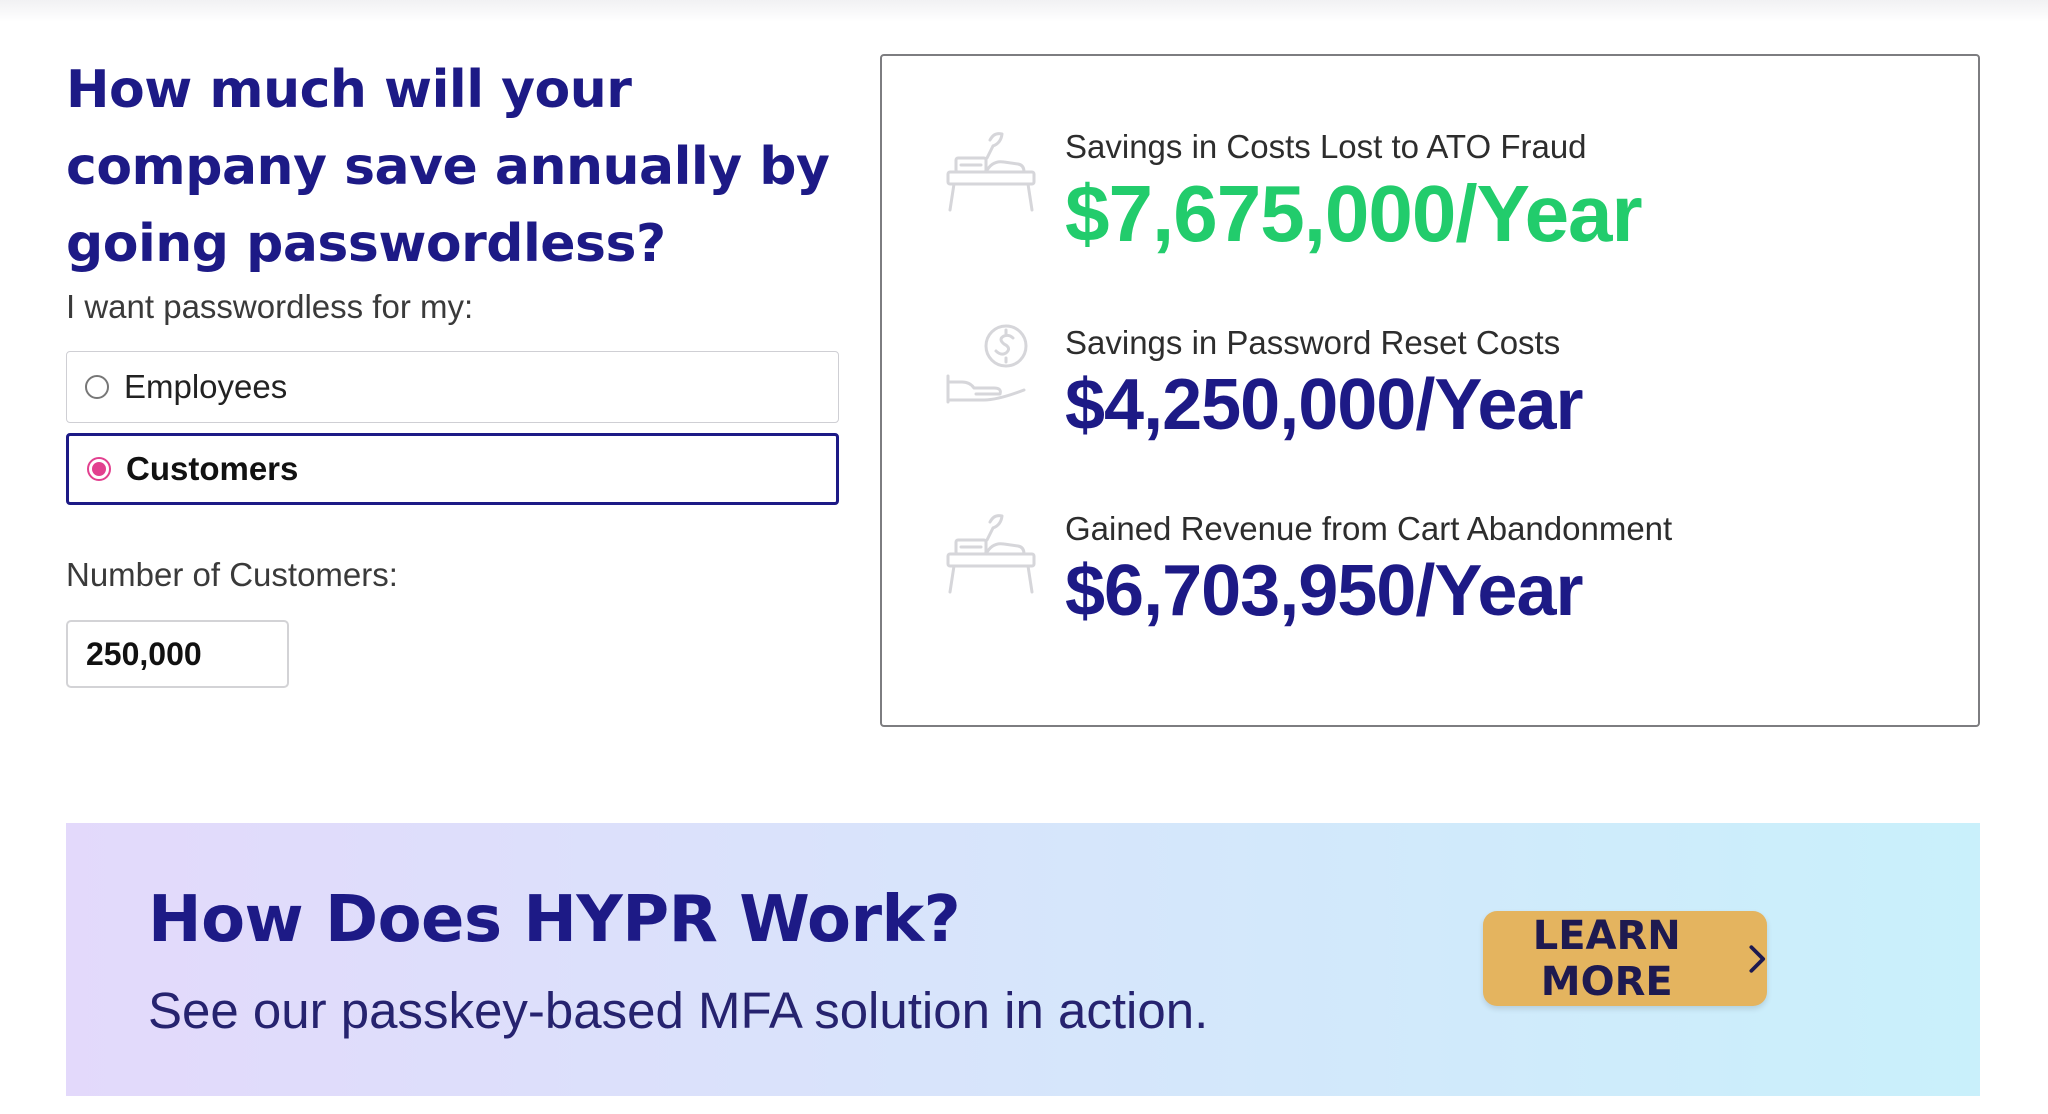 This screenshot has height=1114, width=2048. I want to click on count-label: Number of Customers:, so click(232, 574).